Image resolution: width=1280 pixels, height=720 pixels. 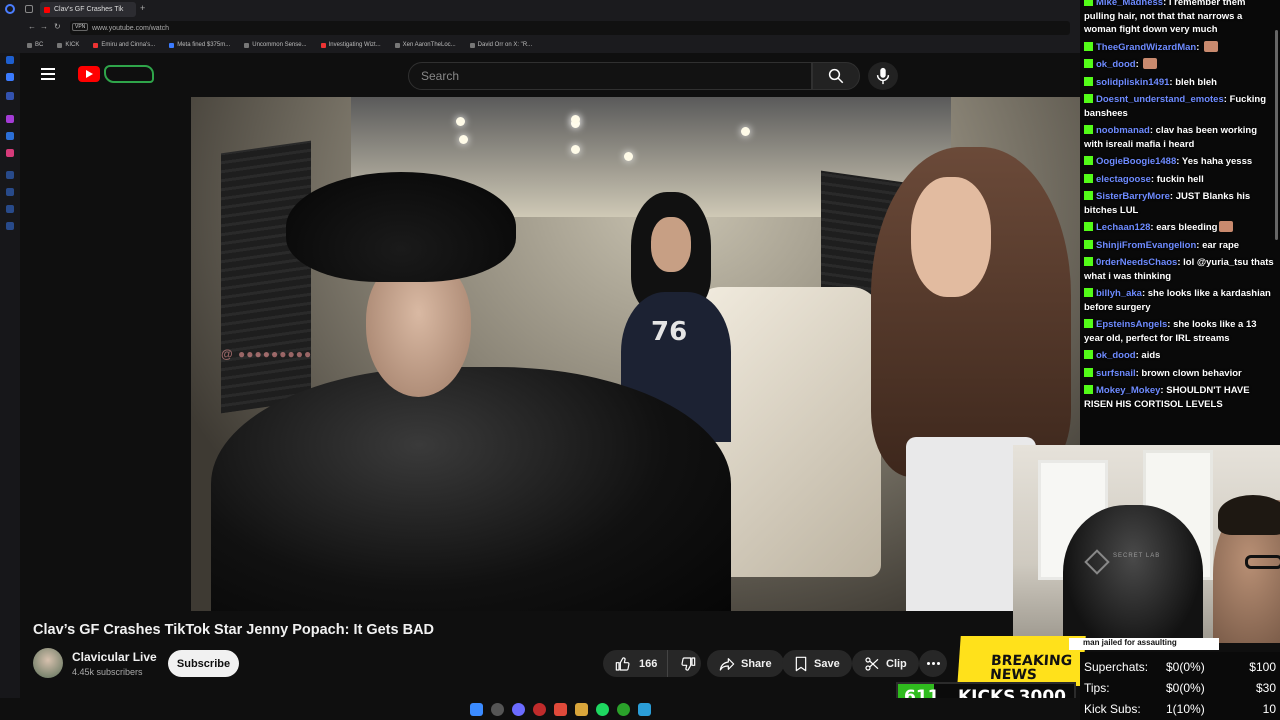 I want to click on video-hat, so click(x=401, y=227).